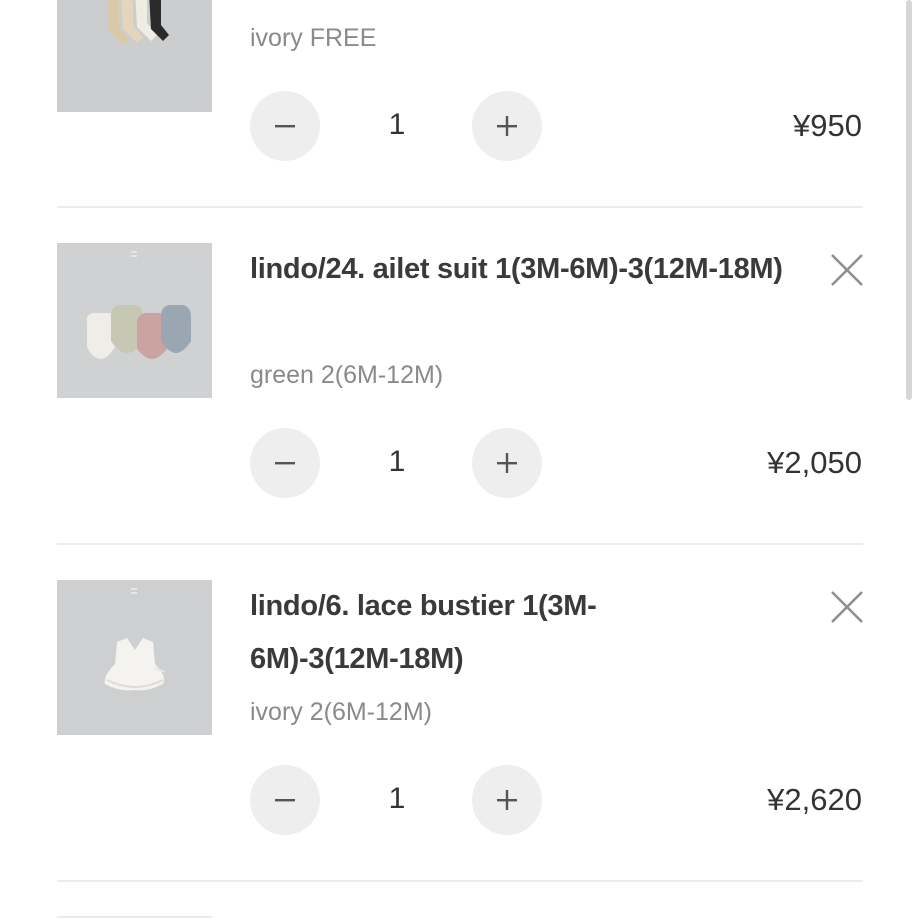 This screenshot has width=920, height=920. What do you see at coordinates (530, 269) in the screenshot?
I see `product-title: lindo/24. ailet suit 1(3M-6M)-3(12M-18M)` at bounding box center [530, 269].